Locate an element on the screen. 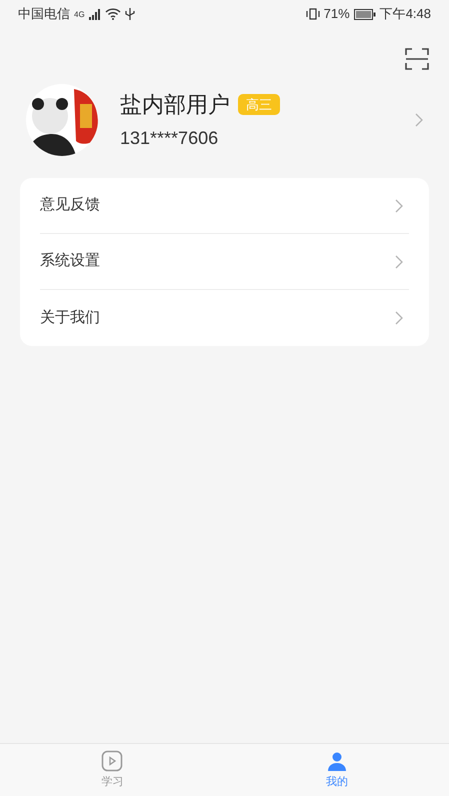  carrier-text: 中国电信 is located at coordinates (44, 14).